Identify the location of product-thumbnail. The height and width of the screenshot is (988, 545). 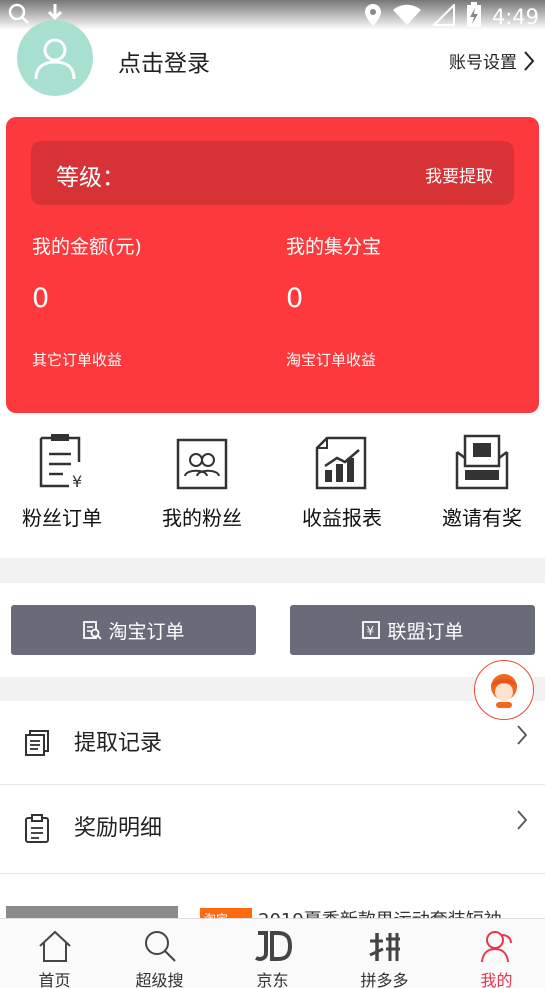
(92, 912).